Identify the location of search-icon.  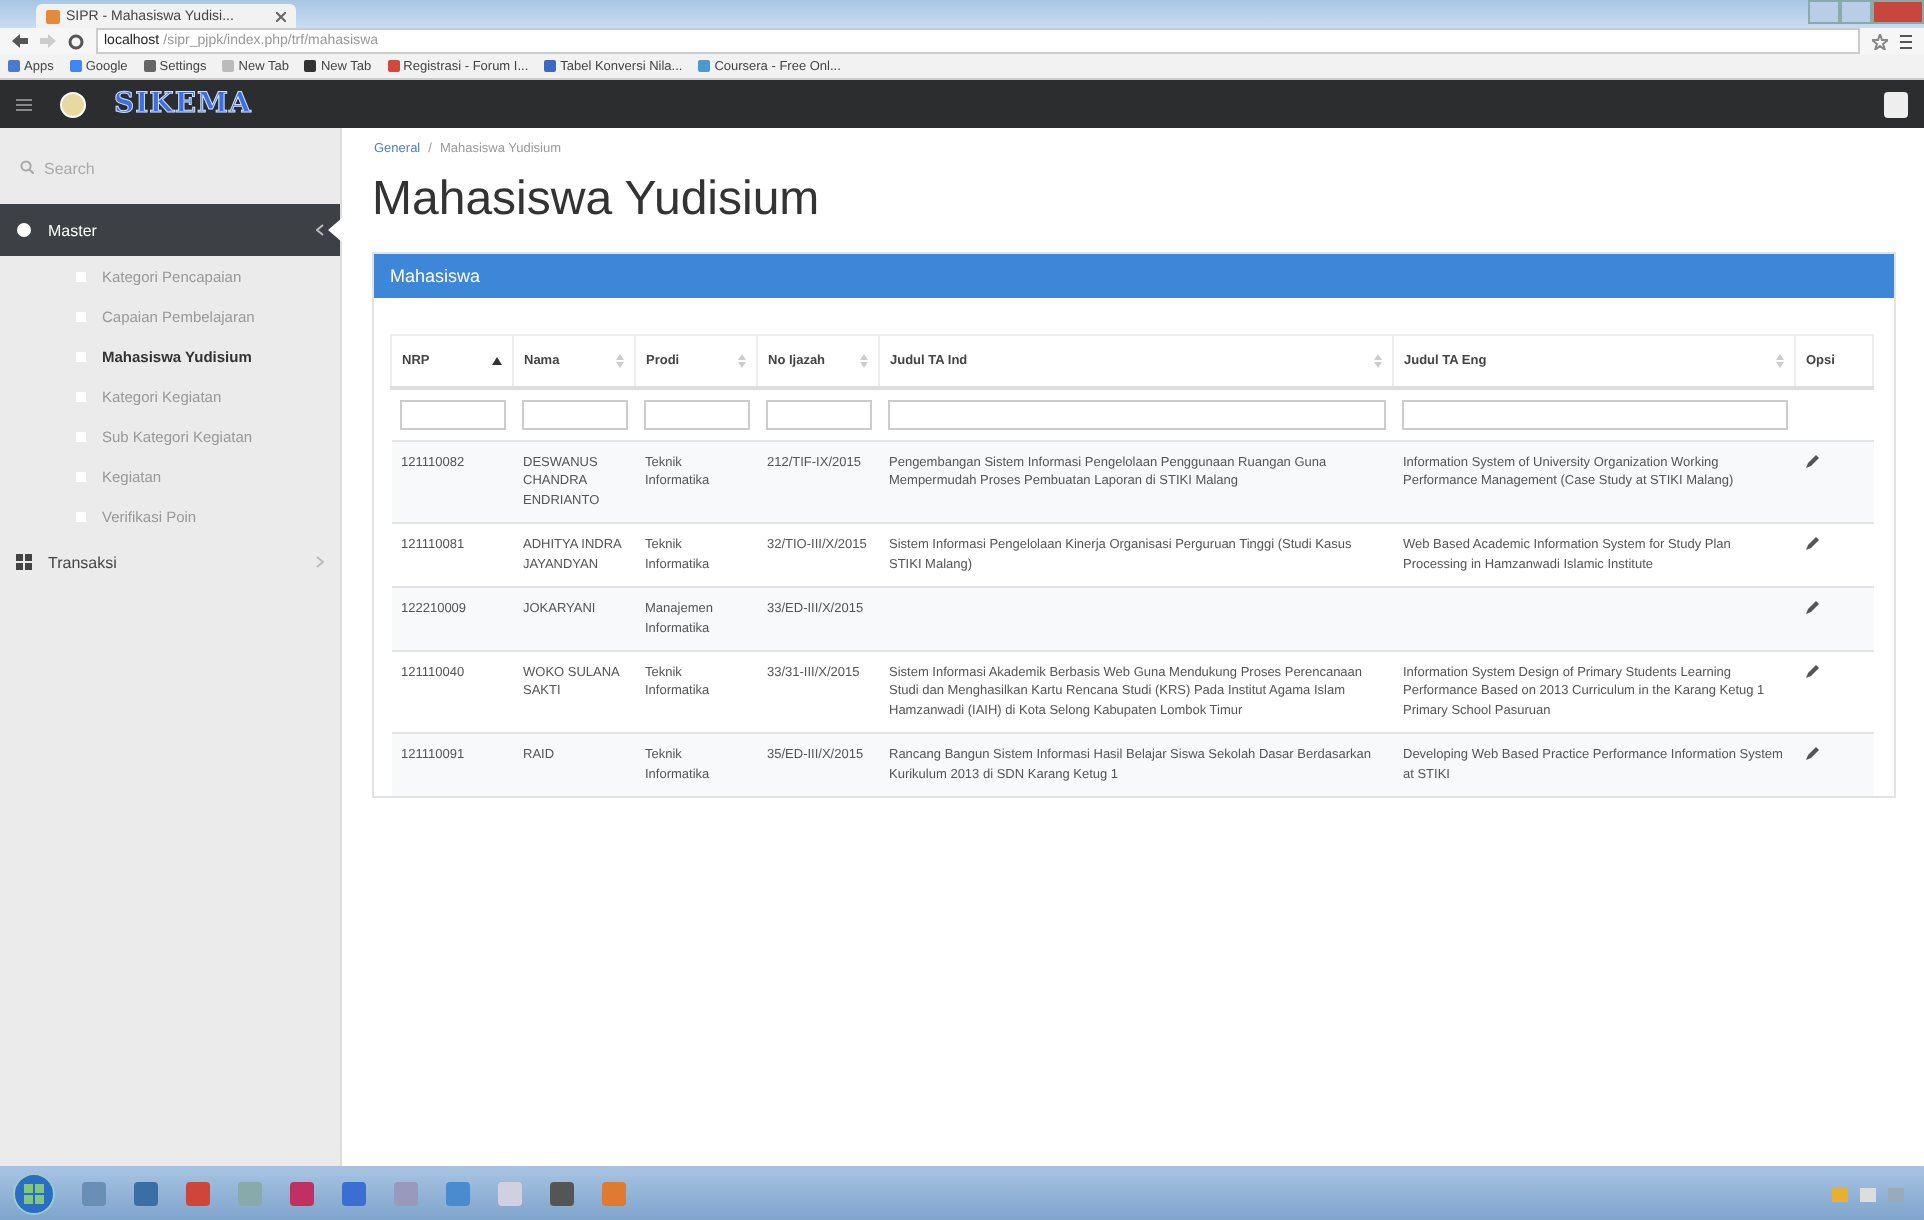
(27, 167).